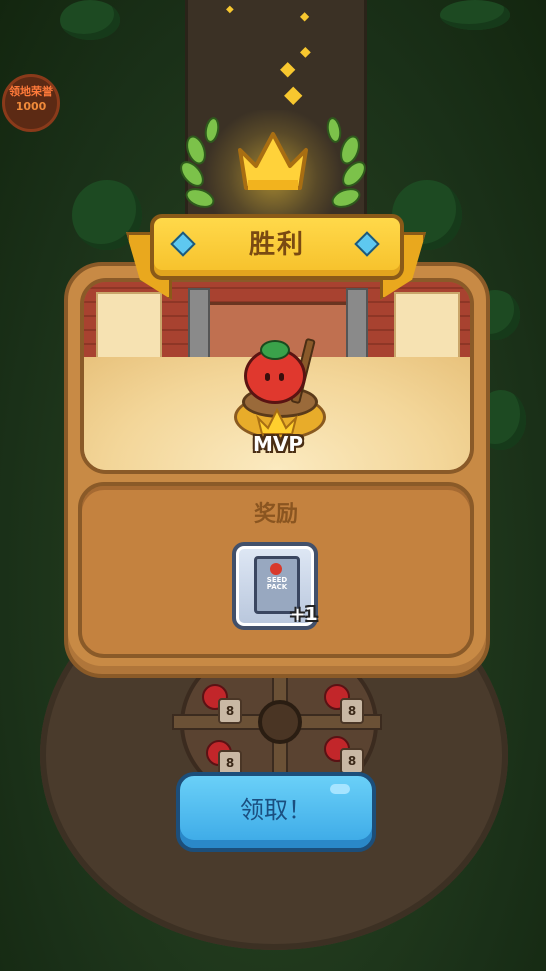 The width and height of the screenshot is (546, 971). Describe the element at coordinates (276, 245) in the screenshot. I see `victory-title: 胜利` at that location.